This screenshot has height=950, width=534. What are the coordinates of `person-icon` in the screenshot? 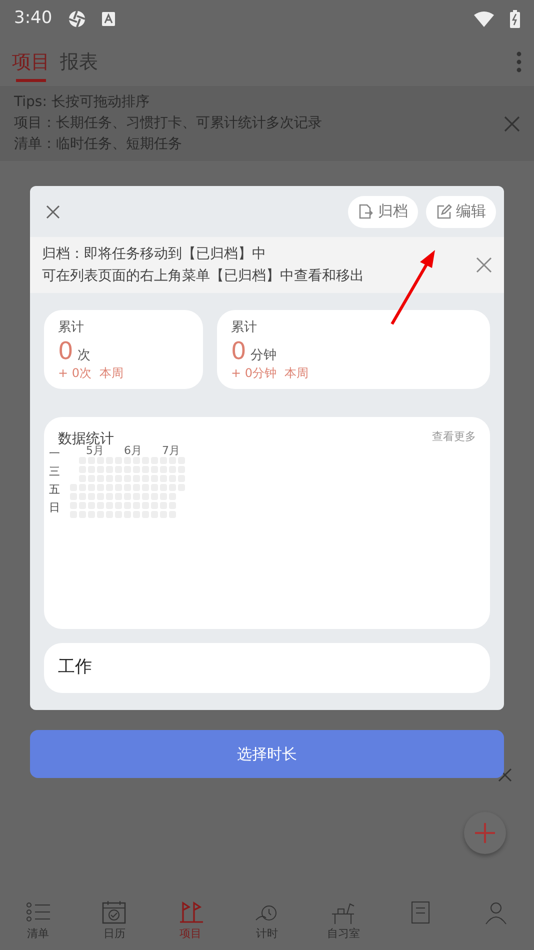 It's located at (495, 913).